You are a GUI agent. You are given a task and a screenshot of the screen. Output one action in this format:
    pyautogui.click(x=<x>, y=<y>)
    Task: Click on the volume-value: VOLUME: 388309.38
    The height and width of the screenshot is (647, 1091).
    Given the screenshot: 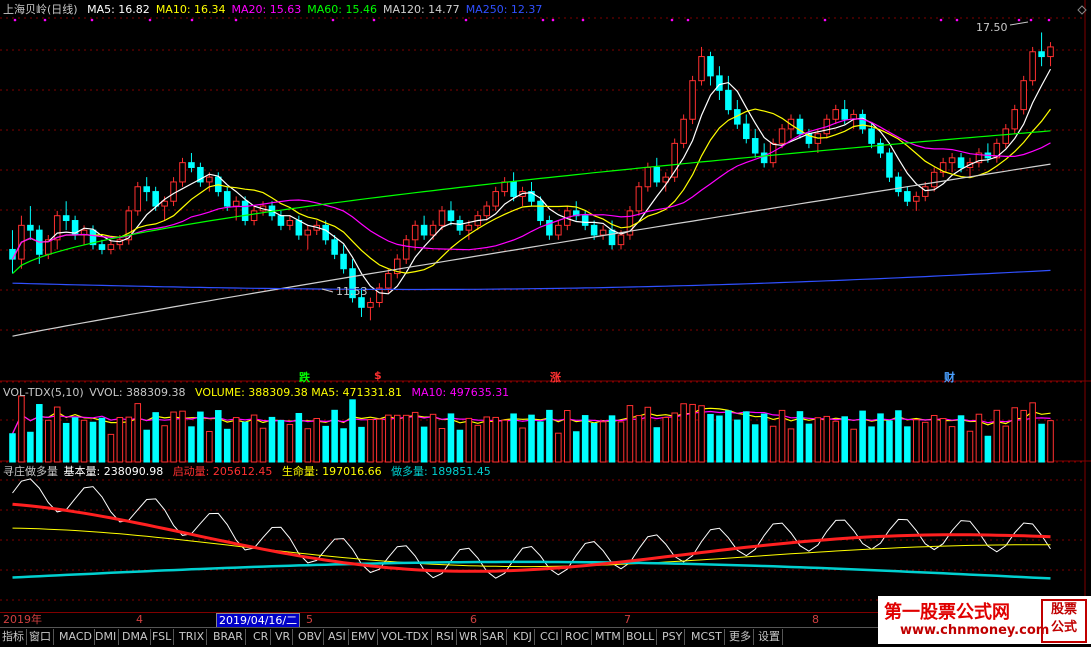 What is the action you would take?
    pyautogui.click(x=251, y=392)
    